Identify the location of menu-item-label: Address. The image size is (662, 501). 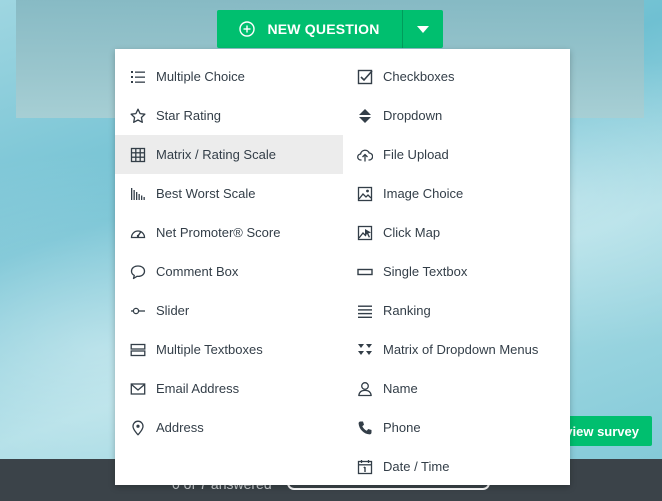
(180, 427).